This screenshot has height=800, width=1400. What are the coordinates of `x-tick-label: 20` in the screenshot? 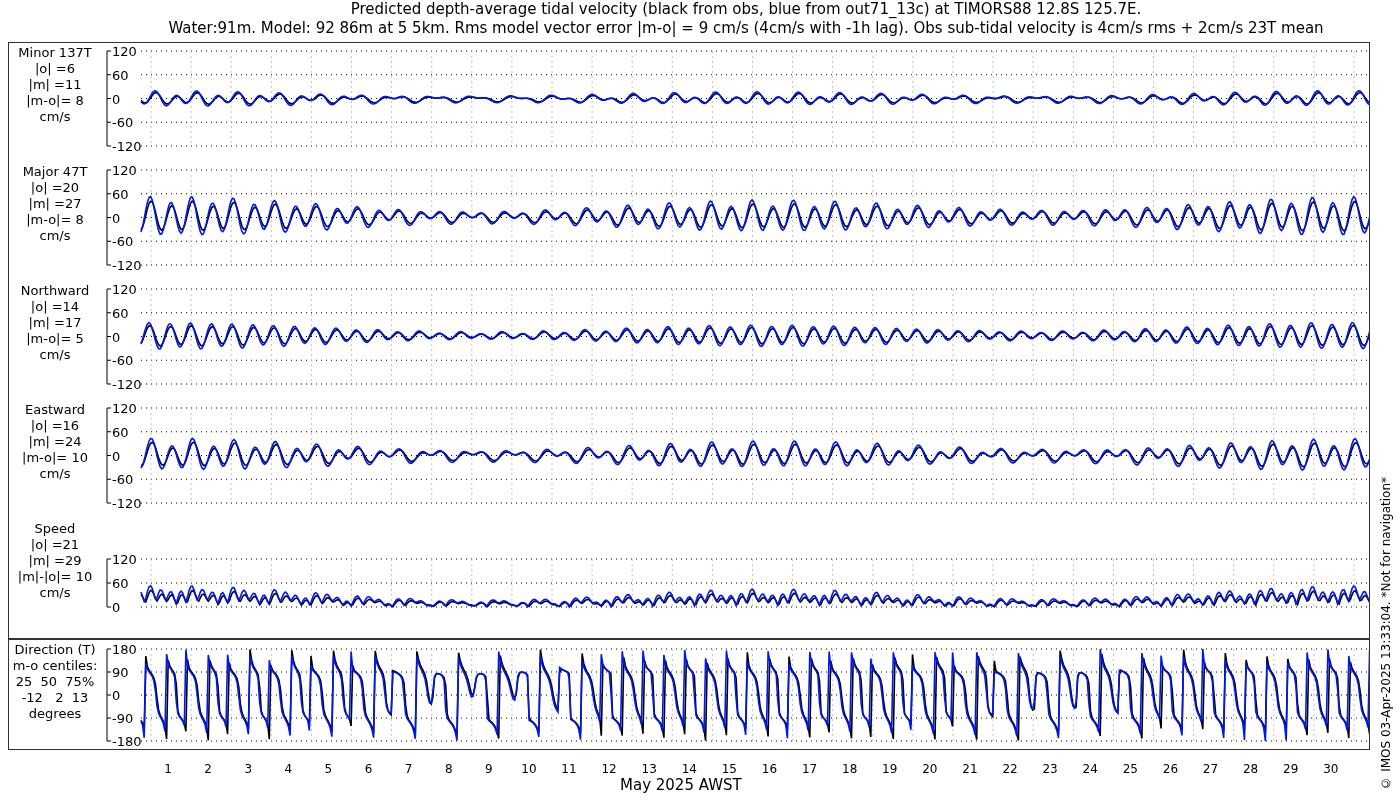 It's located at (930, 769).